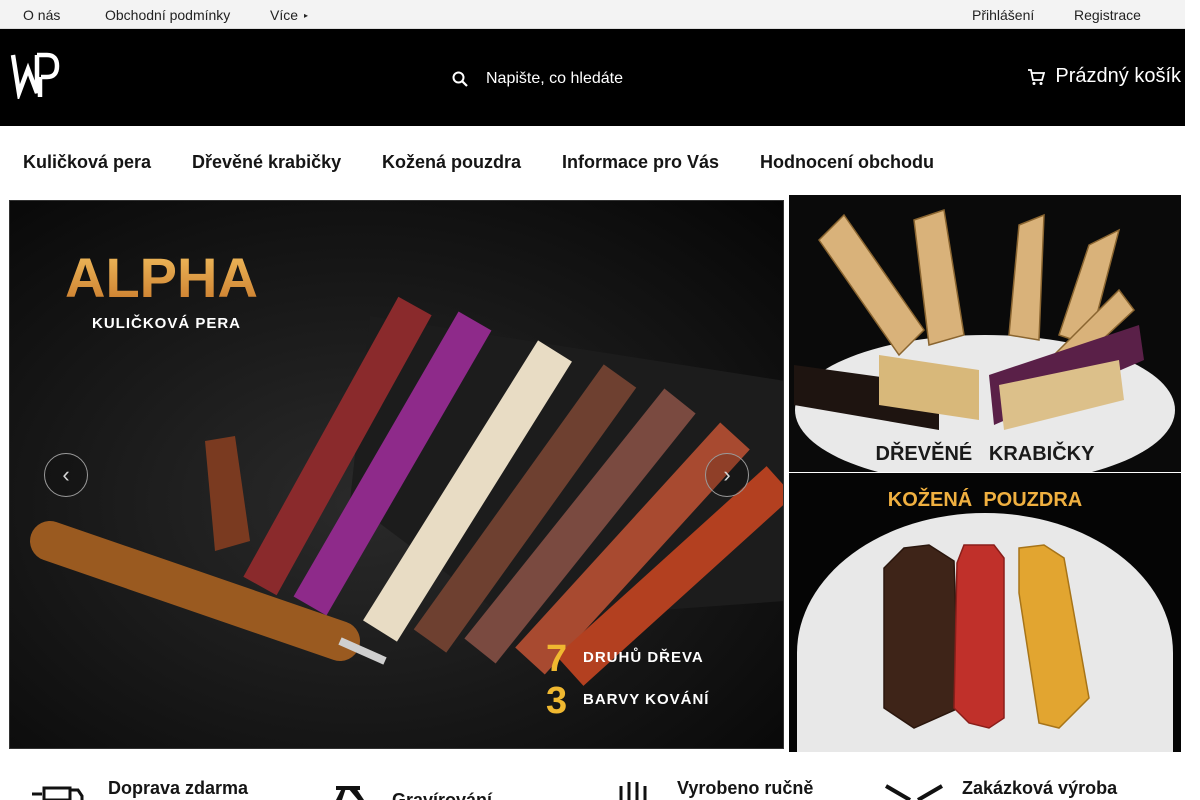 The height and width of the screenshot is (800, 1200). I want to click on link-terms: Obchodní podmínky, so click(167, 15).